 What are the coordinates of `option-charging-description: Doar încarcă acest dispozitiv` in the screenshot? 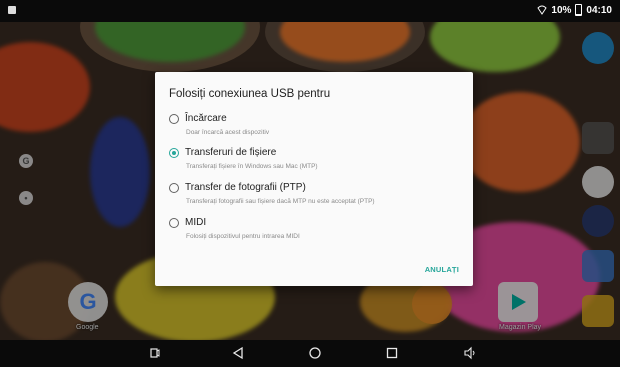 It's located at (228, 132).